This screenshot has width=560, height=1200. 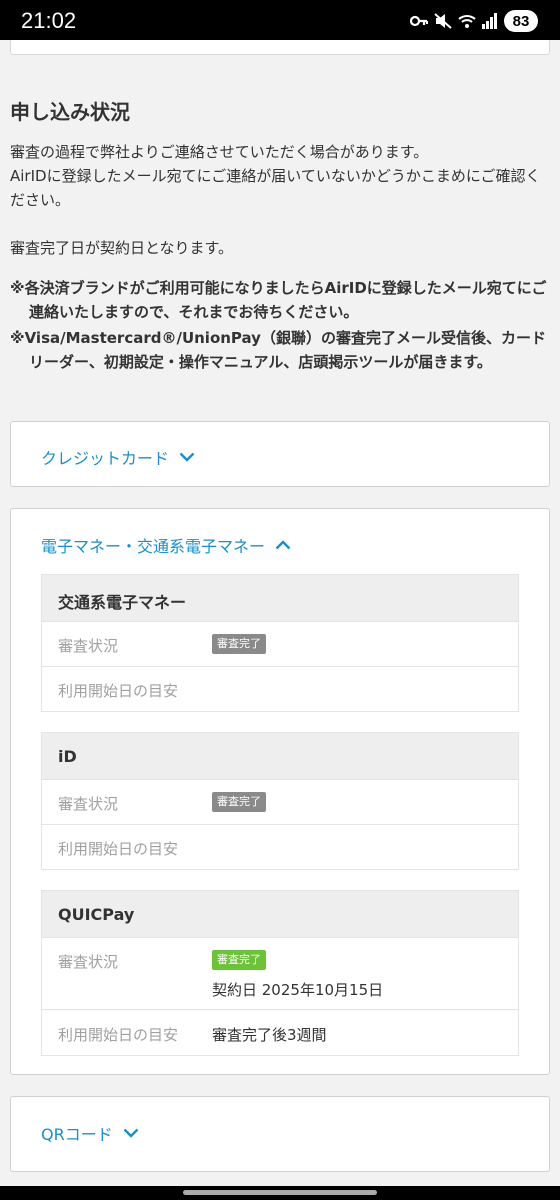 What do you see at coordinates (280, 598) in the screenshot?
I see `block-title: 交通系電子マネー` at bounding box center [280, 598].